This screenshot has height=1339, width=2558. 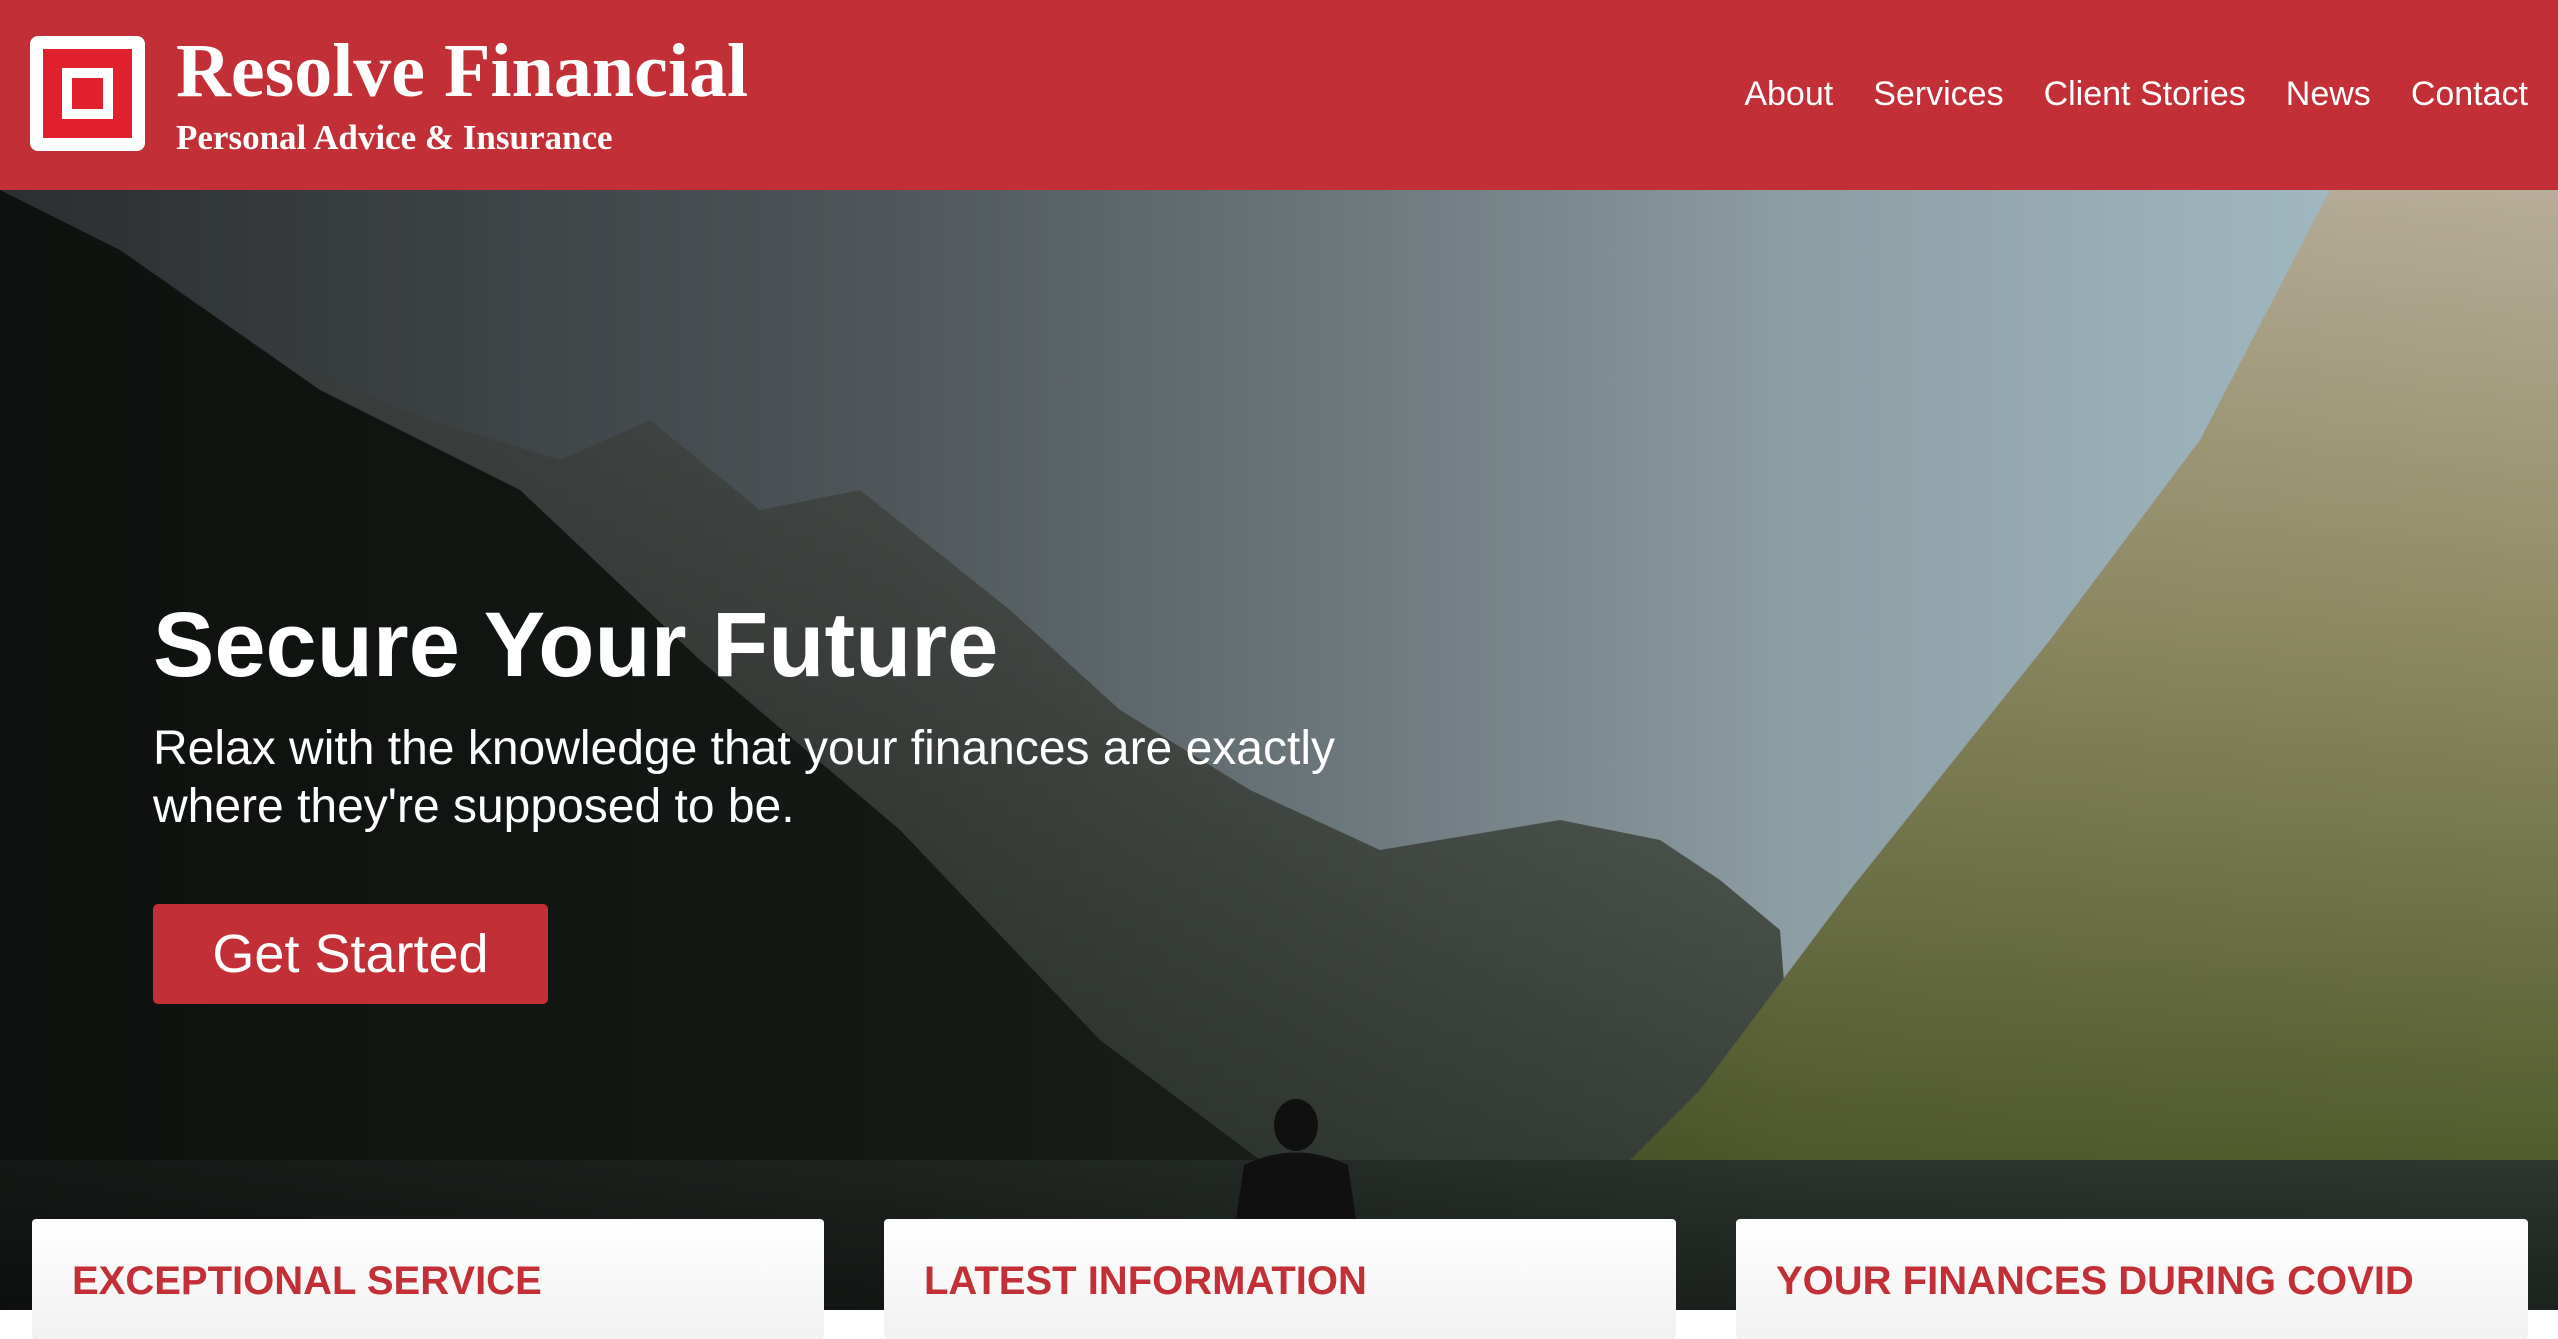 What do you see at coordinates (2328, 94) in the screenshot?
I see `nav-item-news: News` at bounding box center [2328, 94].